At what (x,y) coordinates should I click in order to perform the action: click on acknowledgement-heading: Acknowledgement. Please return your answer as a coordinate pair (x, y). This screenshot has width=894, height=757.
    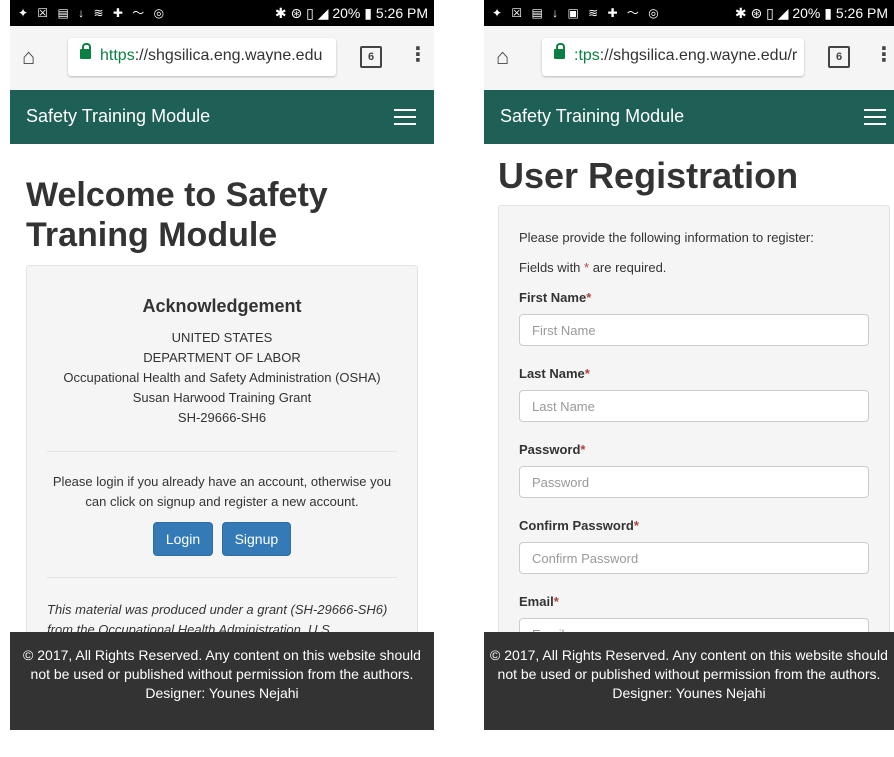
    Looking at the image, I should click on (222, 306).